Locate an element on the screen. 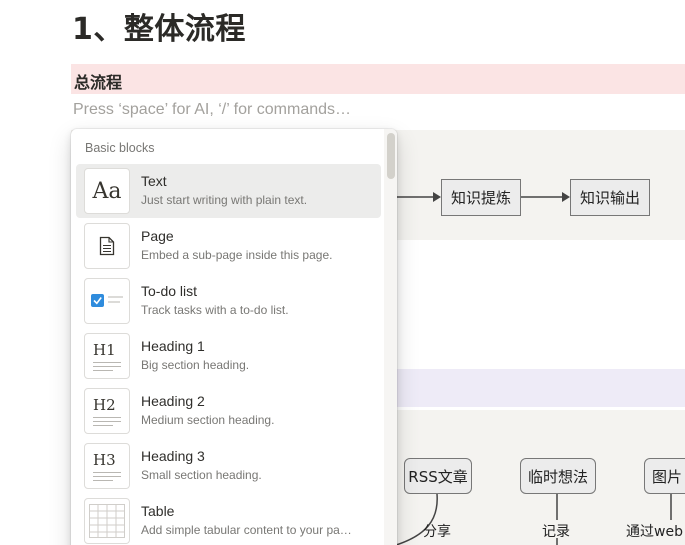 The width and height of the screenshot is (685, 545). menu-item-description: Big section heading. is located at coordinates (195, 365).